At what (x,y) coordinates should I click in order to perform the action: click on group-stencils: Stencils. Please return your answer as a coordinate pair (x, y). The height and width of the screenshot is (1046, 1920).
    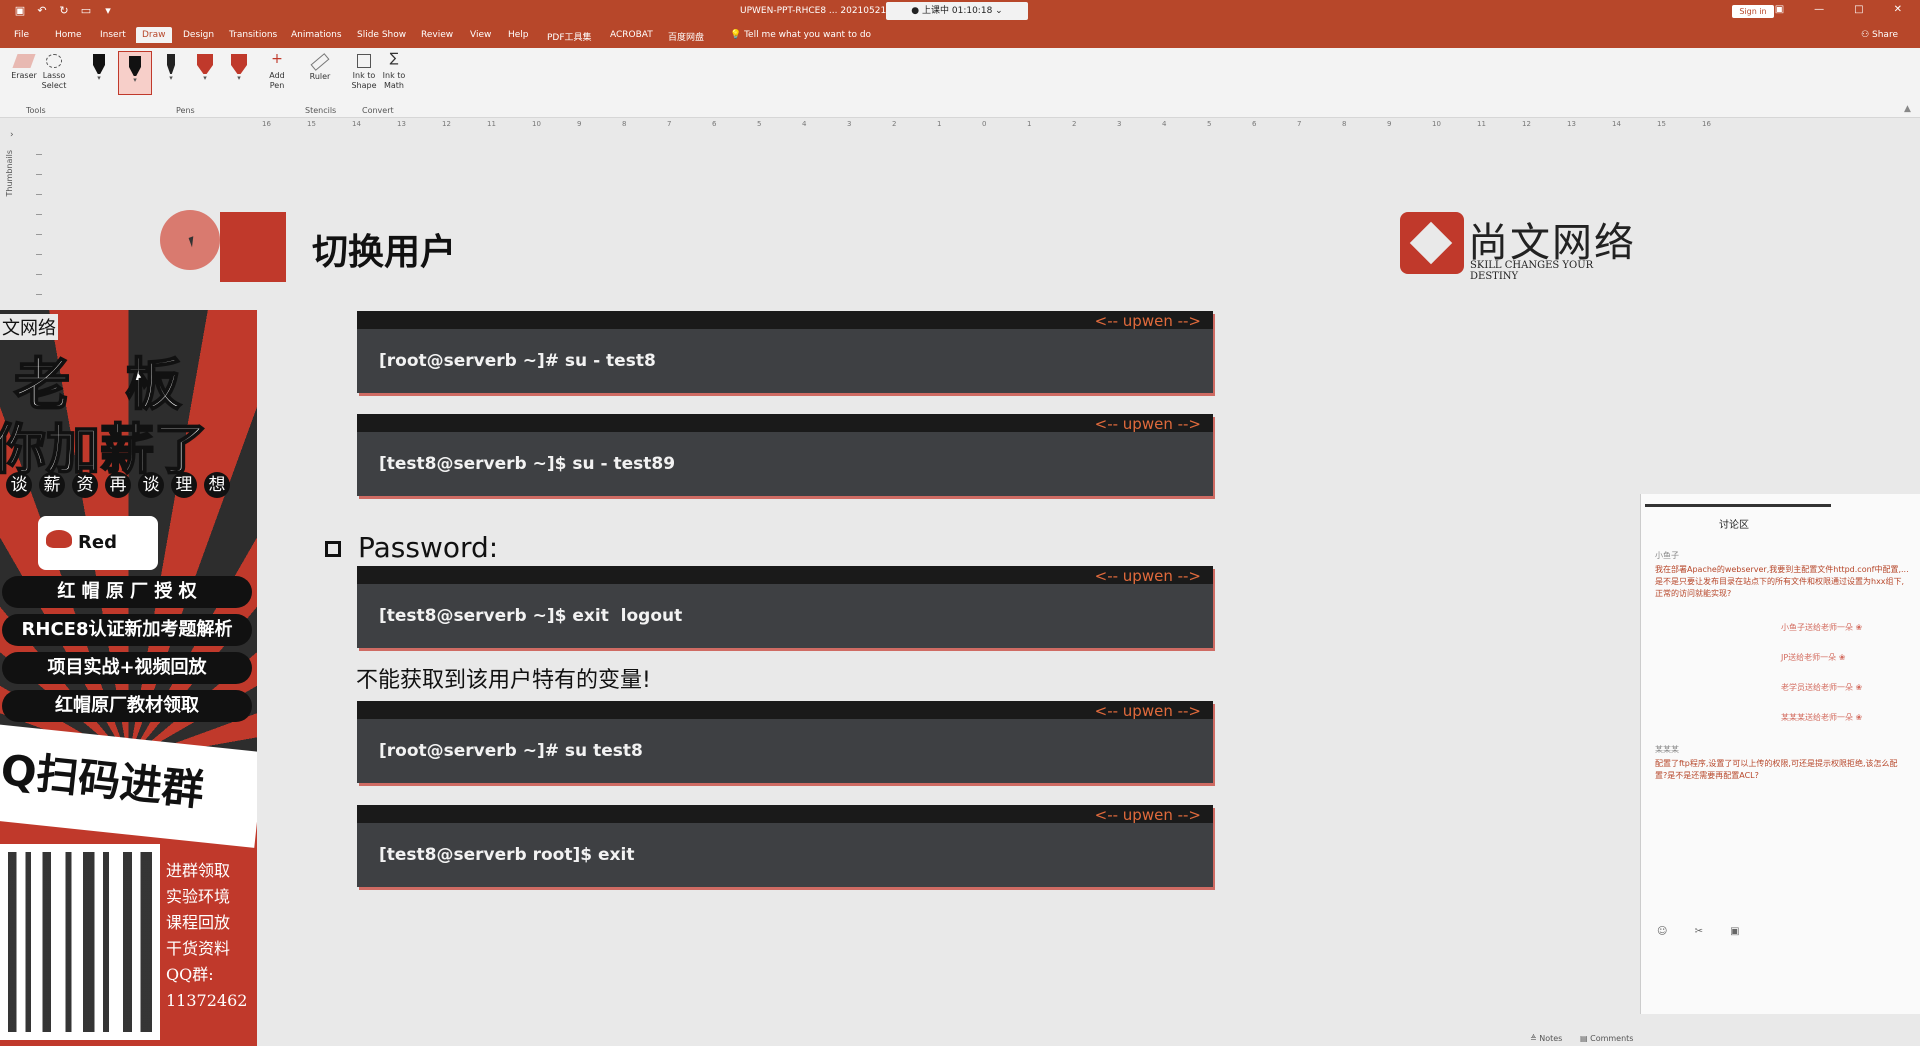
    Looking at the image, I should click on (321, 110).